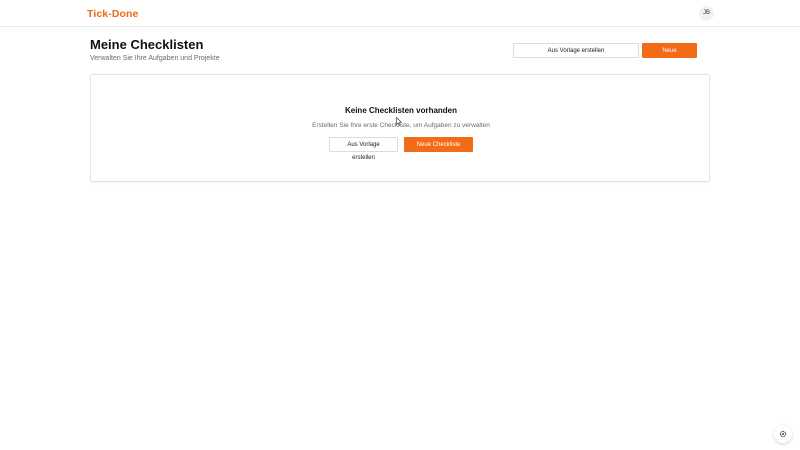 The image size is (800, 450). What do you see at coordinates (112, 14) in the screenshot?
I see `app-logo: Tick-Done` at bounding box center [112, 14].